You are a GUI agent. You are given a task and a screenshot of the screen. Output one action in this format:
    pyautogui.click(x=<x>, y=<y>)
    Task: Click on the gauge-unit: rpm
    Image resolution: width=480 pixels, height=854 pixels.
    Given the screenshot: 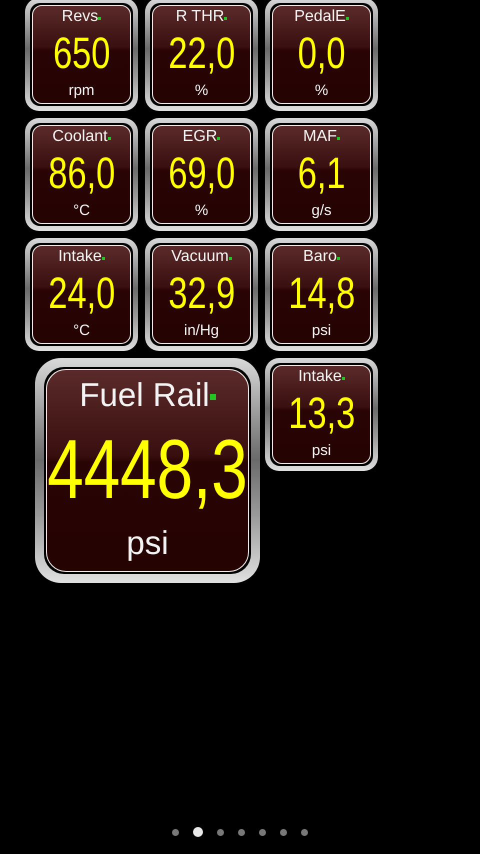 What is the action you would take?
    pyautogui.click(x=81, y=90)
    